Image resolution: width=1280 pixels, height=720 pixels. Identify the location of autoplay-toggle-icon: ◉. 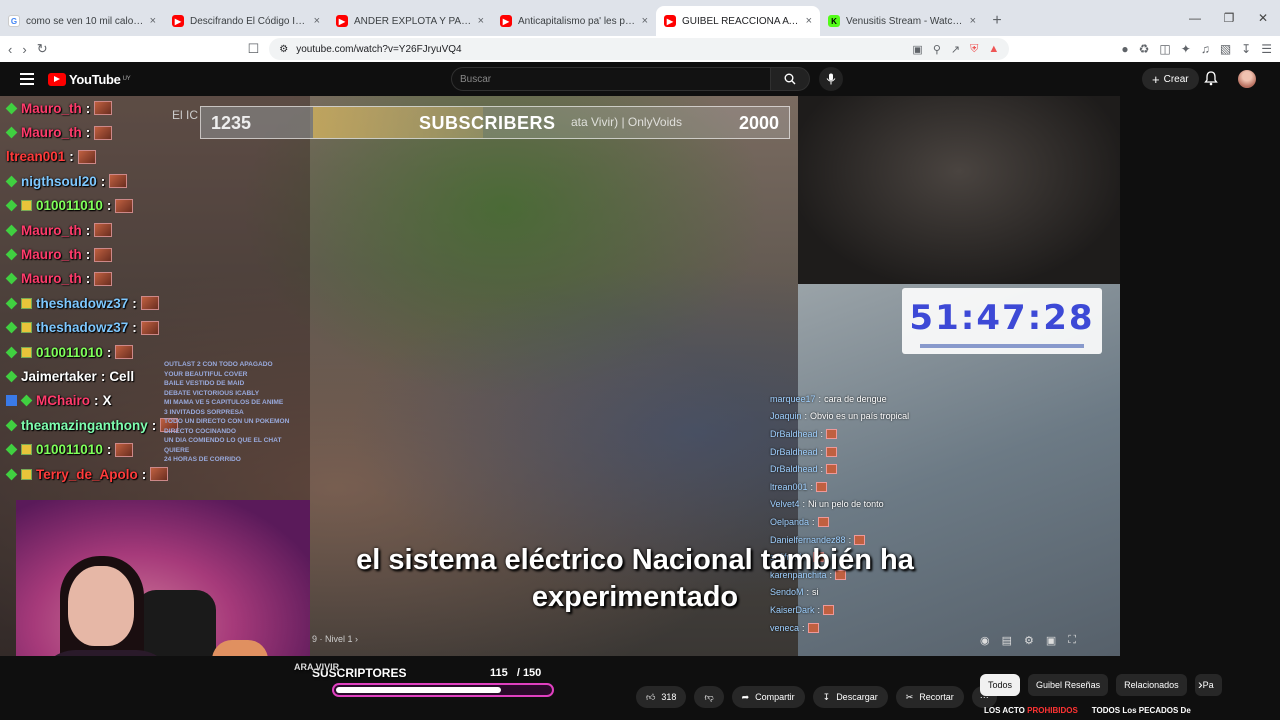
(985, 640).